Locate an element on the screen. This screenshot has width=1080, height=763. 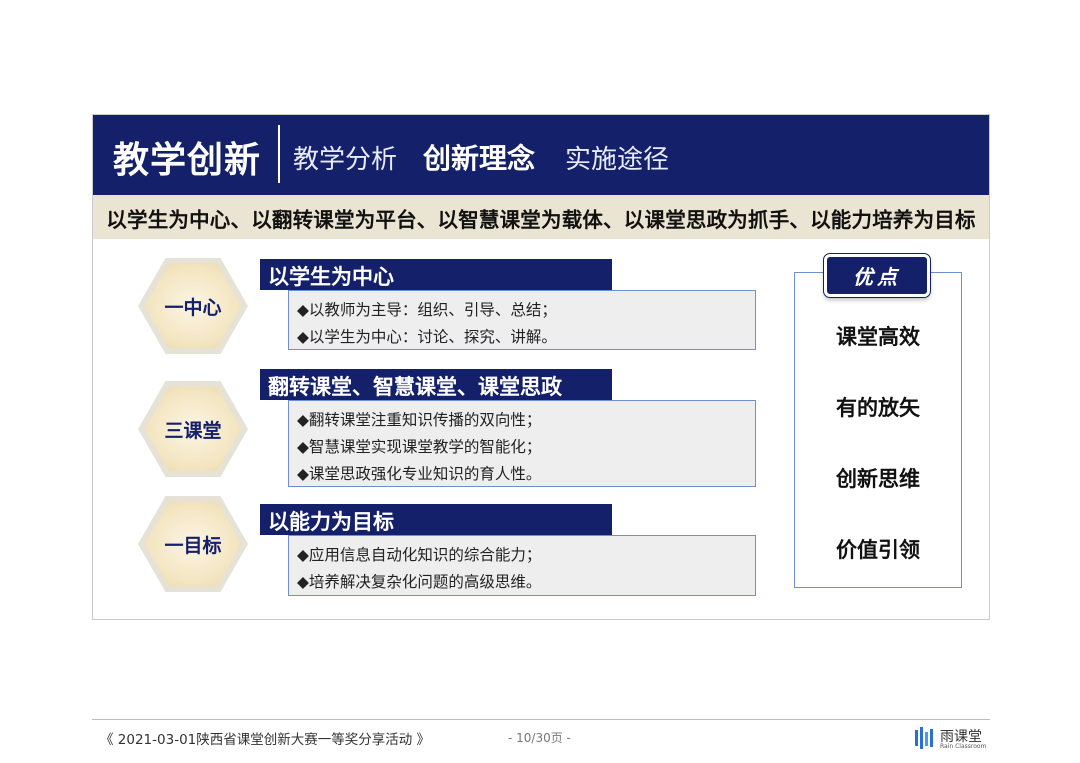
bullet-line: ◆翻转课堂注重知识传播的双向性； is located at coordinates (419, 420).